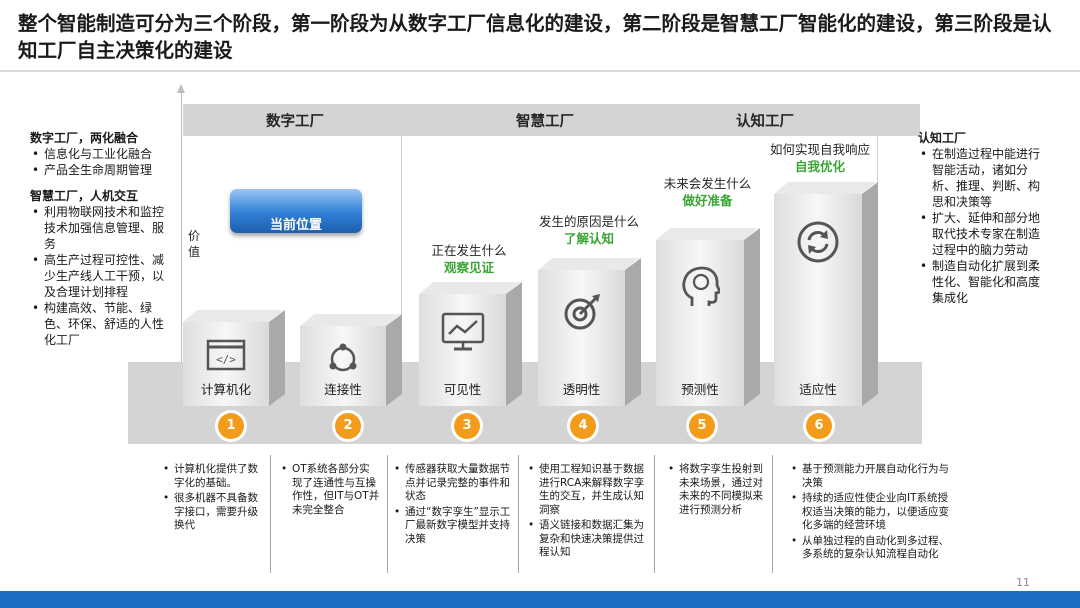 The height and width of the screenshot is (608, 1080). Describe the element at coordinates (212, 476) in the screenshot. I see `description-item: 计算机化提供了数字化的基础。` at that location.